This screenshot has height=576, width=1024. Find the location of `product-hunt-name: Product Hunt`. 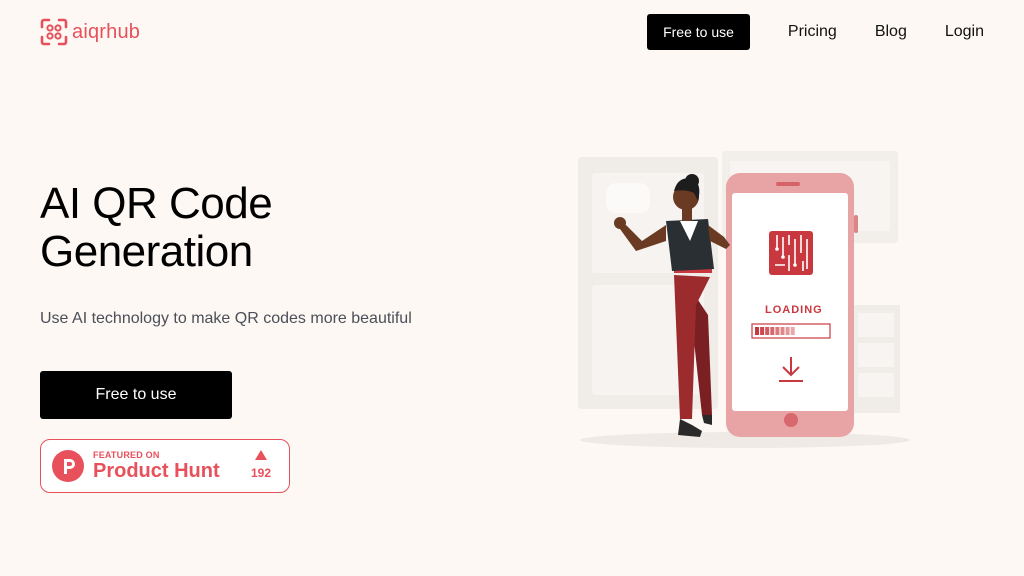

product-hunt-name: Product Hunt is located at coordinates (156, 471).